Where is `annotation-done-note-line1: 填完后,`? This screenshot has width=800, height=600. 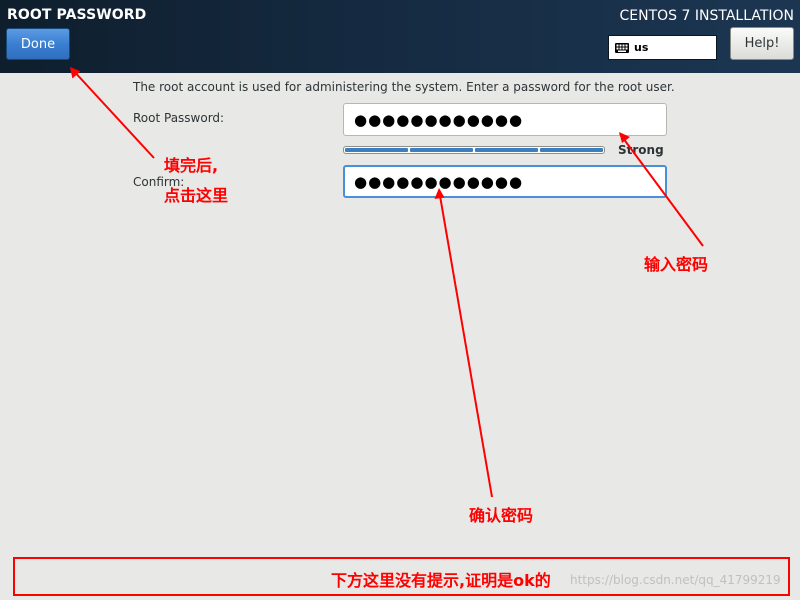
annotation-done-note-line1: 填完后, is located at coordinates (191, 165).